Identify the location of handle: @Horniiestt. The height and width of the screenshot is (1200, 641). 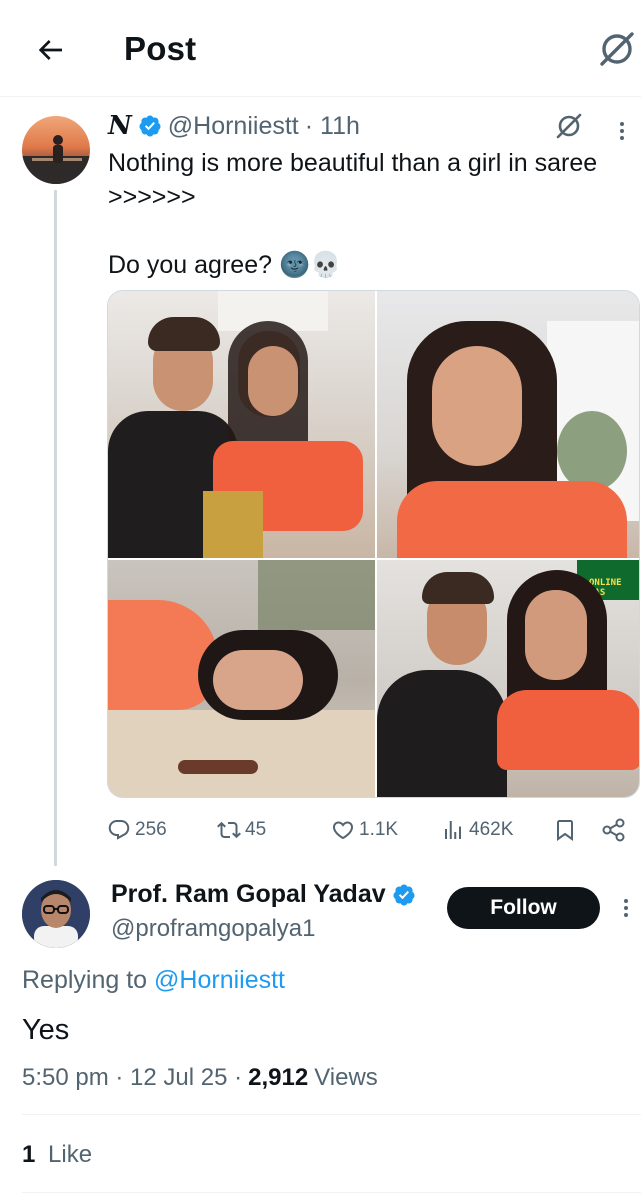
(233, 126).